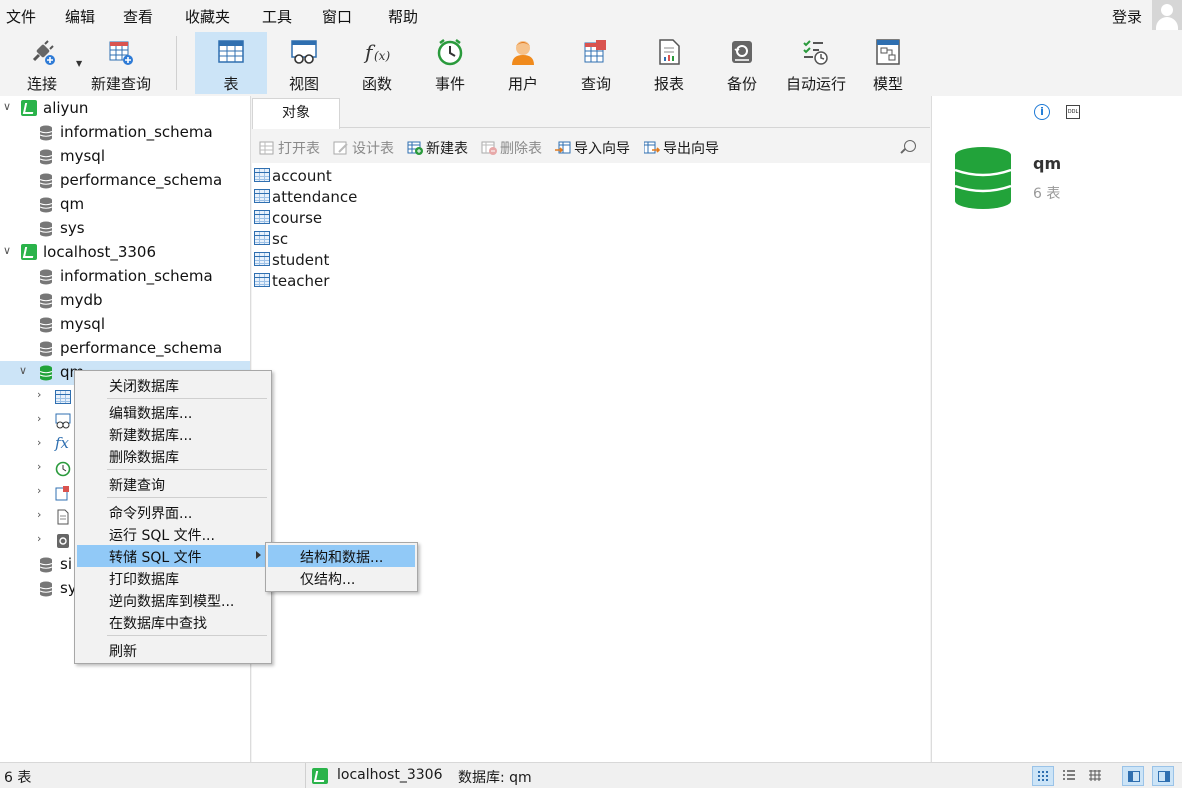 The image size is (1182, 788). What do you see at coordinates (888, 63) in the screenshot?
I see `model-button: 模型` at bounding box center [888, 63].